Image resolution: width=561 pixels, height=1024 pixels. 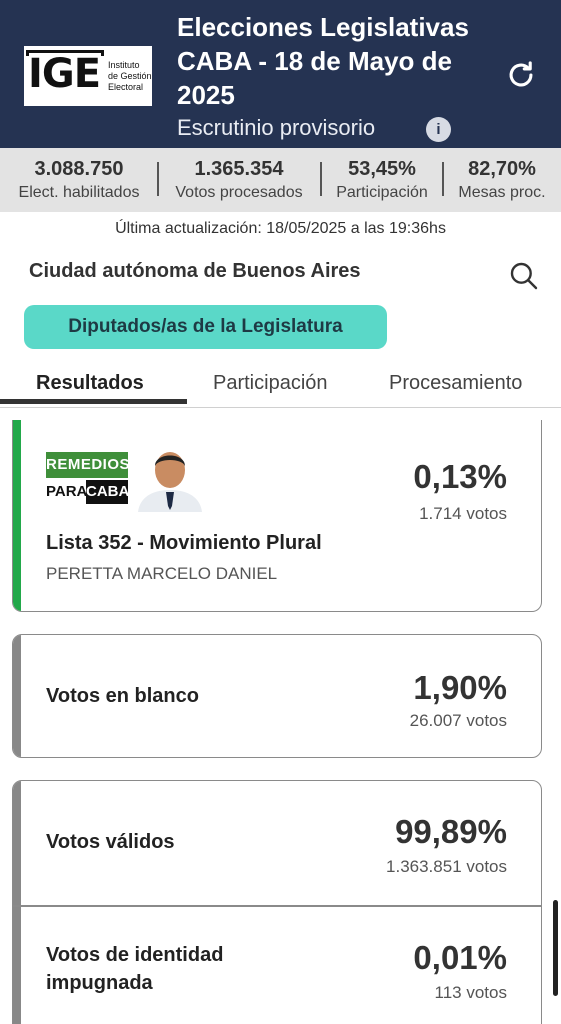 What do you see at coordinates (130, 76) in the screenshot?
I see `logo-subtitle: Instituto de Gestión Electoral` at bounding box center [130, 76].